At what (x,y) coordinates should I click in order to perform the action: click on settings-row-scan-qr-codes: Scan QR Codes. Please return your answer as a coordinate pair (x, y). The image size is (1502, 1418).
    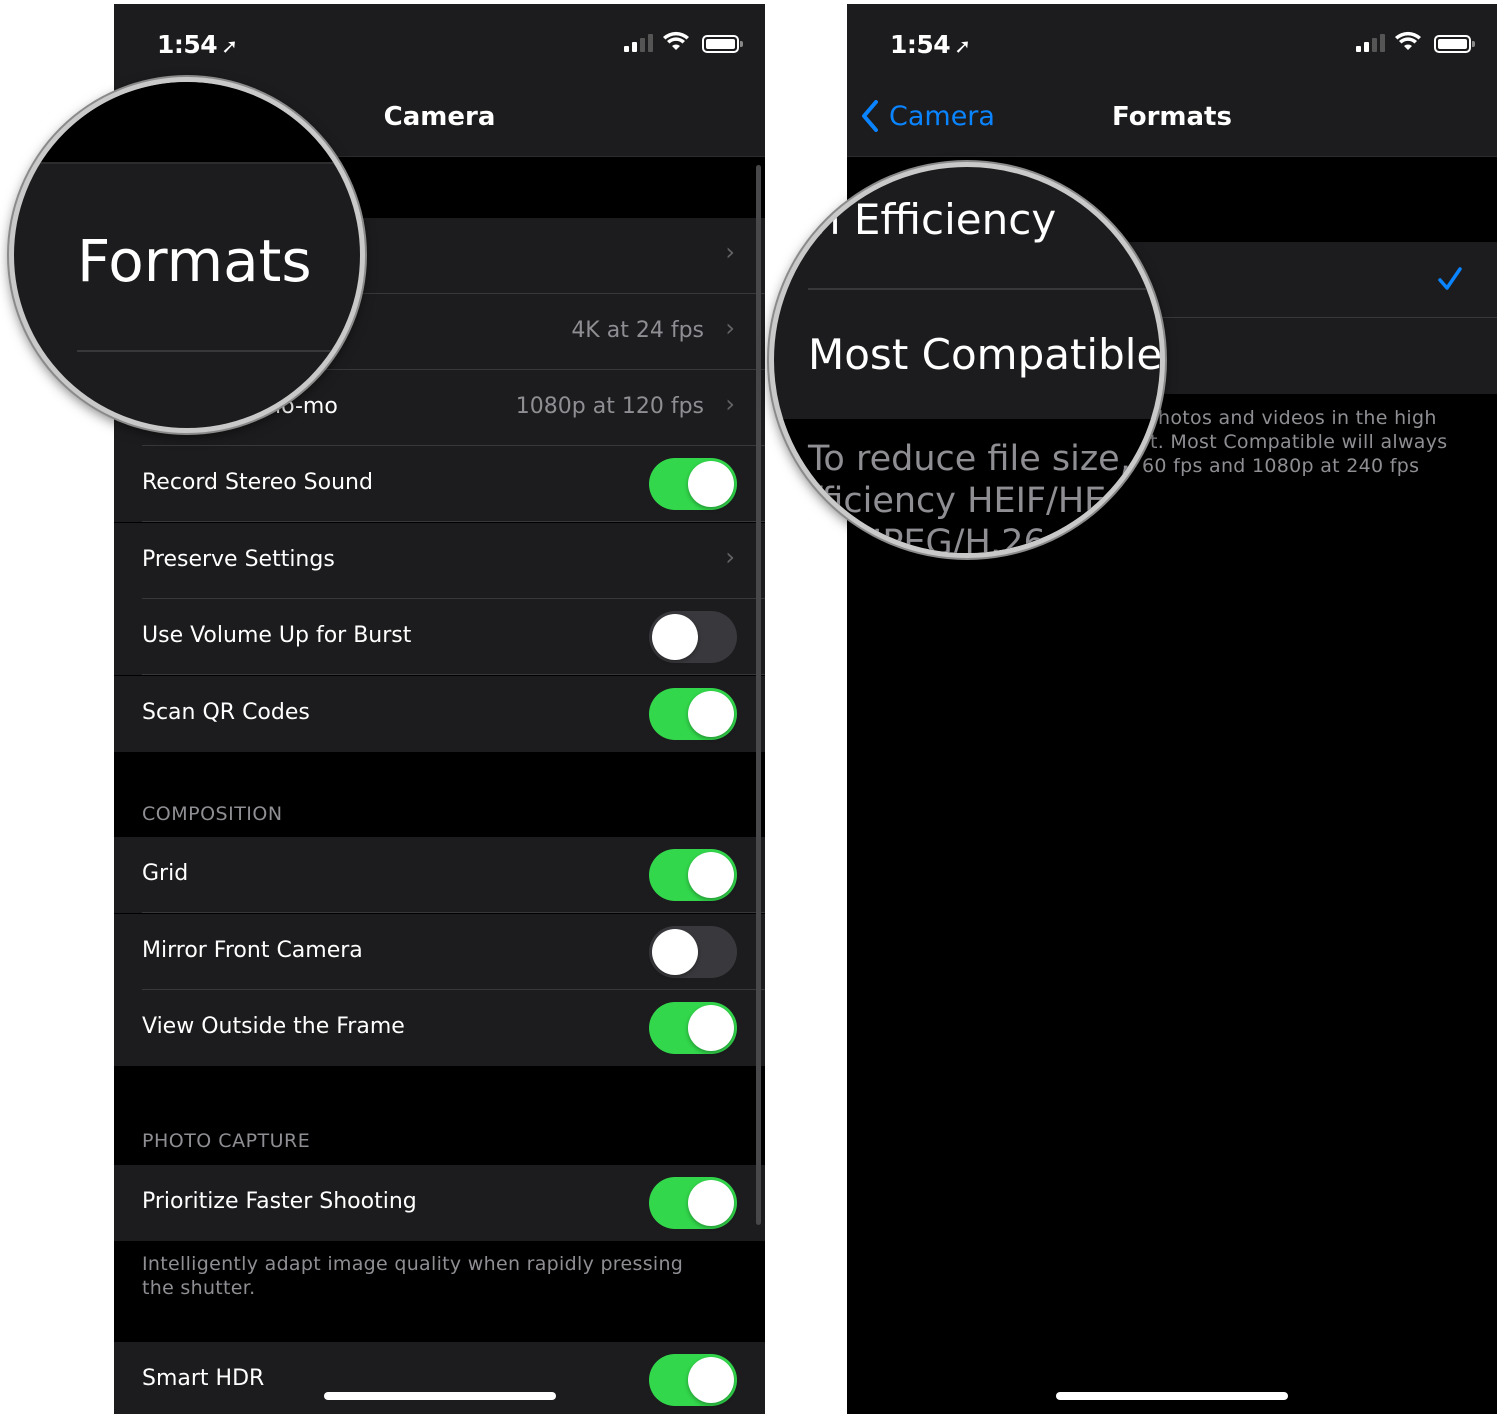
    Looking at the image, I should click on (439, 713).